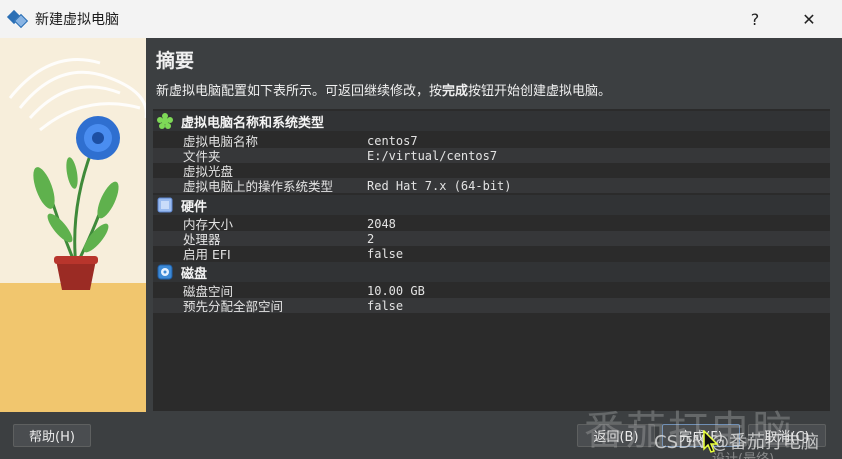 This screenshot has height=459, width=842. Describe the element at coordinates (194, 274) in the screenshot. I see `section-disk-title: 磁盘` at that location.